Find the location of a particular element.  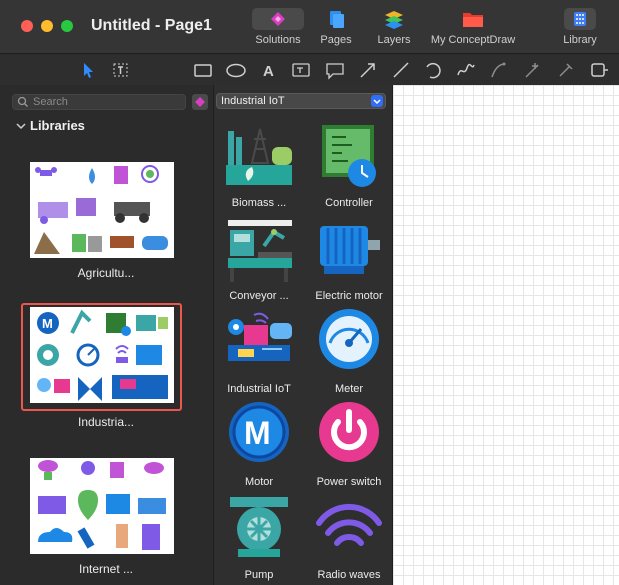

library-button: Library is located at coordinates (580, 29).